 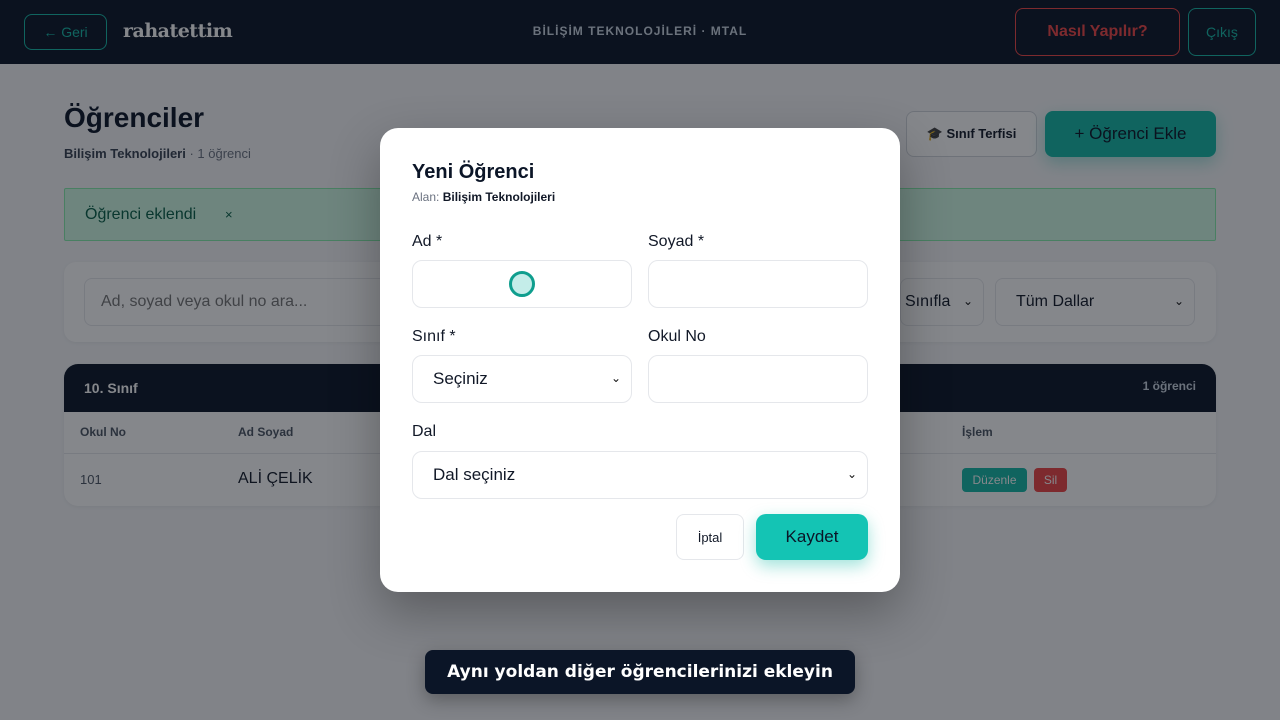 I want to click on modal-subtitle: Alan: Bilişim Teknolojileri, so click(x=483, y=197).